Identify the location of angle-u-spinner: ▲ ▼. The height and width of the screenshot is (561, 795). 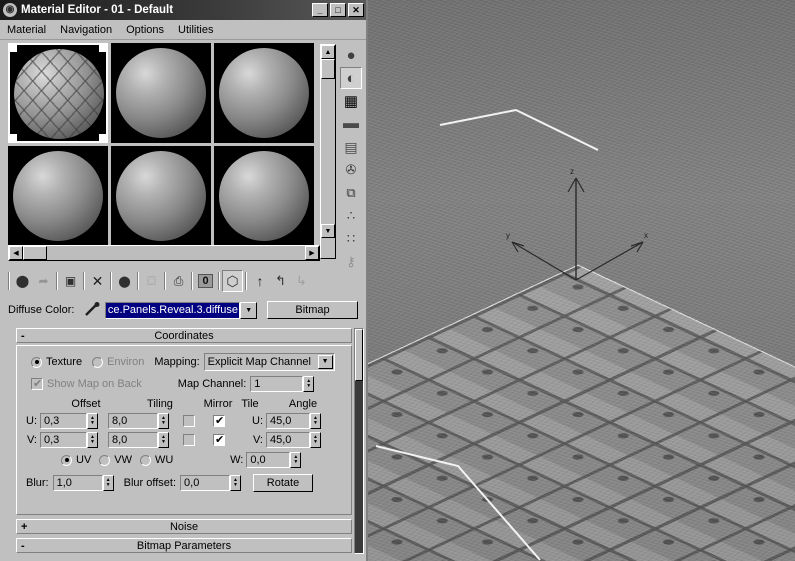
(315, 421).